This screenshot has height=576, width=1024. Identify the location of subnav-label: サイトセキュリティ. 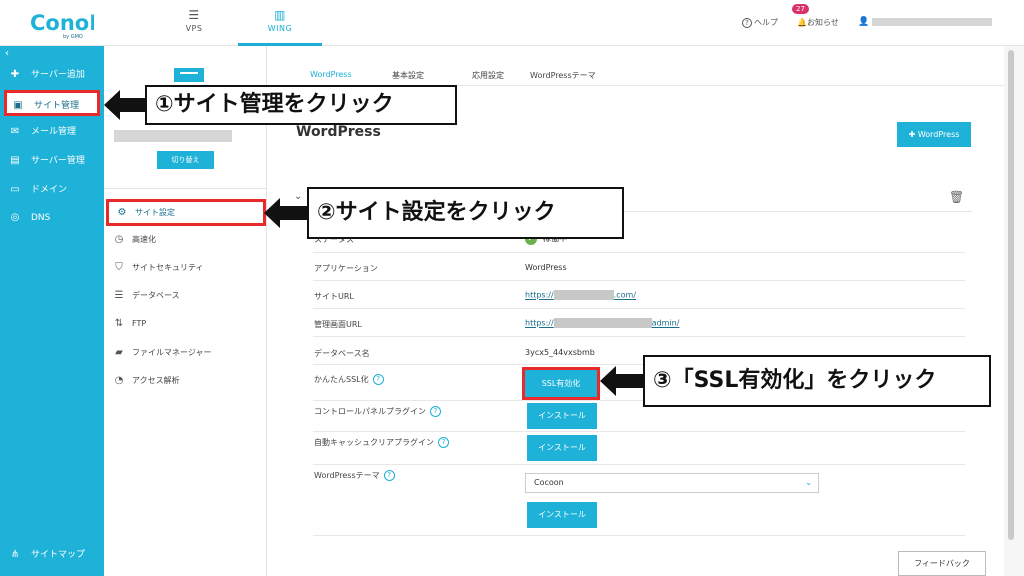
(168, 267).